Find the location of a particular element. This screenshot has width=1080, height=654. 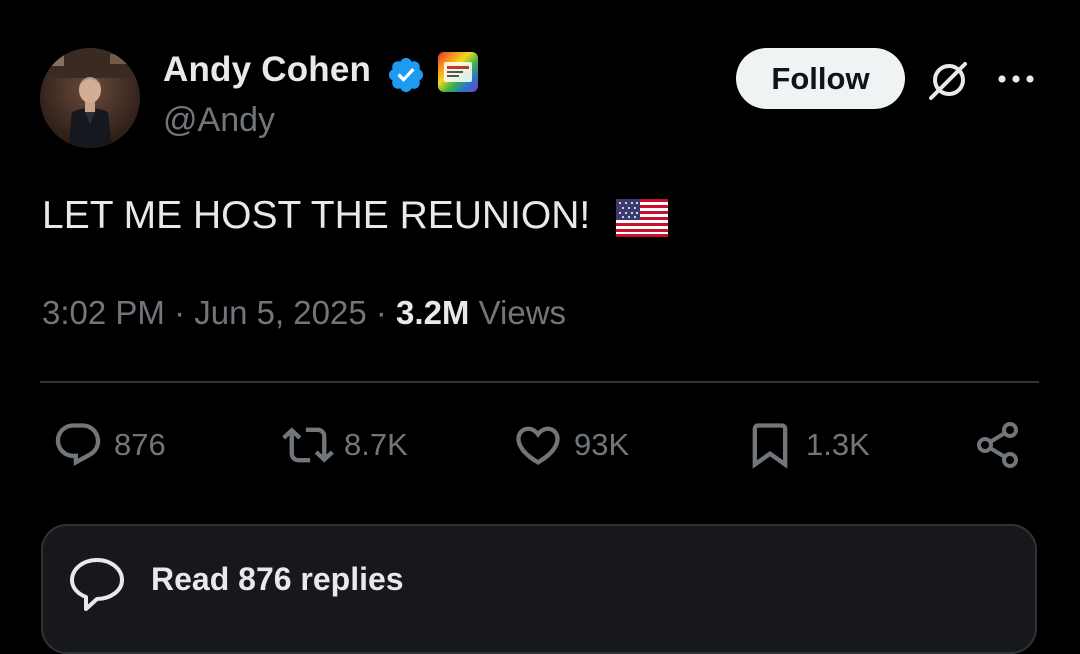

avatar-image is located at coordinates (90, 98).